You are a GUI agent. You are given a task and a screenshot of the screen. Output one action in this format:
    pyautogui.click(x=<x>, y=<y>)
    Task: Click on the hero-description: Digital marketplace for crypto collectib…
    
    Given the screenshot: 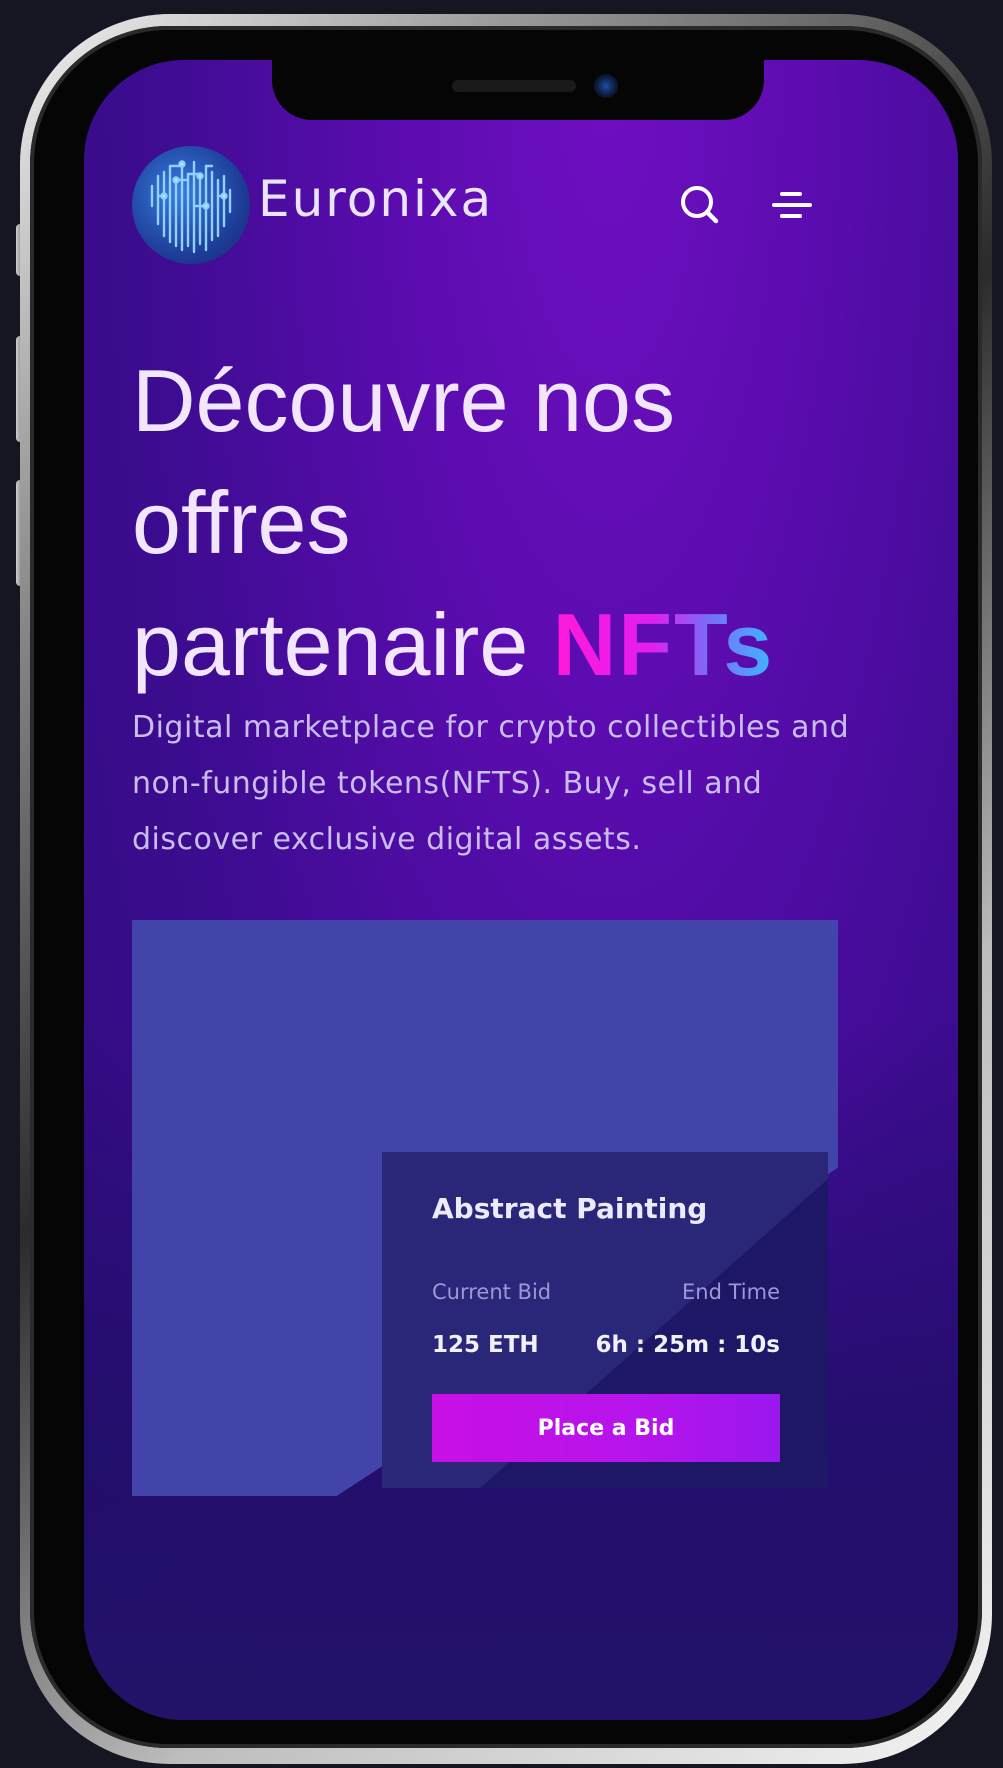 What is the action you would take?
    pyautogui.click(x=491, y=783)
    